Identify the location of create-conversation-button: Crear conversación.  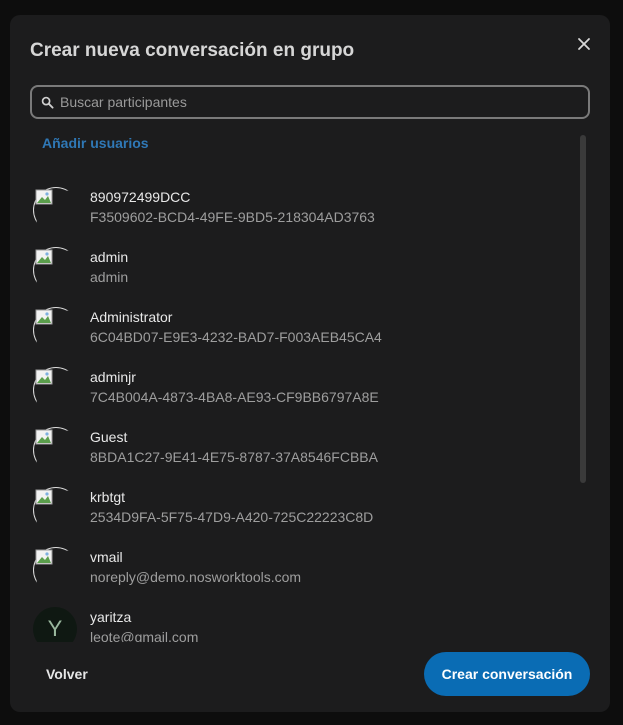
(507, 674).